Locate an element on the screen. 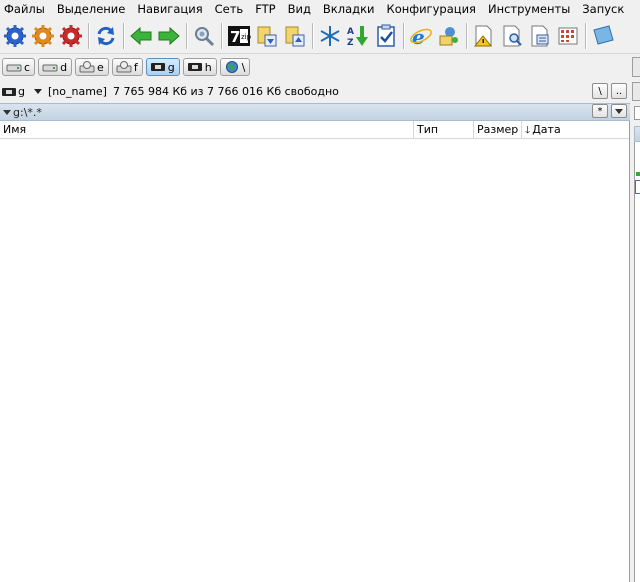  sort-down-icon: 🡓 is located at coordinates (528, 130).